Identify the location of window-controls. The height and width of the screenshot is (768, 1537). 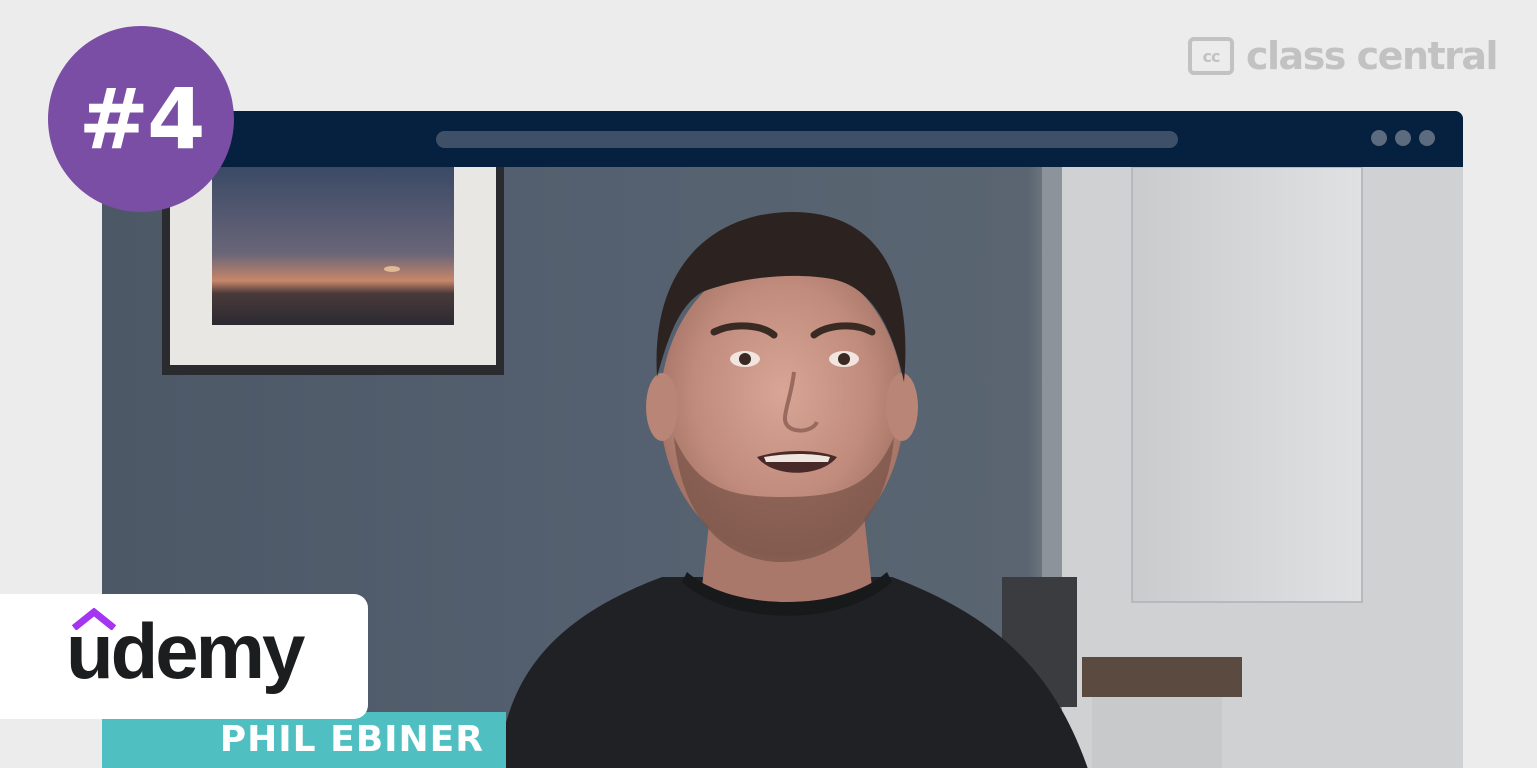
(1403, 138).